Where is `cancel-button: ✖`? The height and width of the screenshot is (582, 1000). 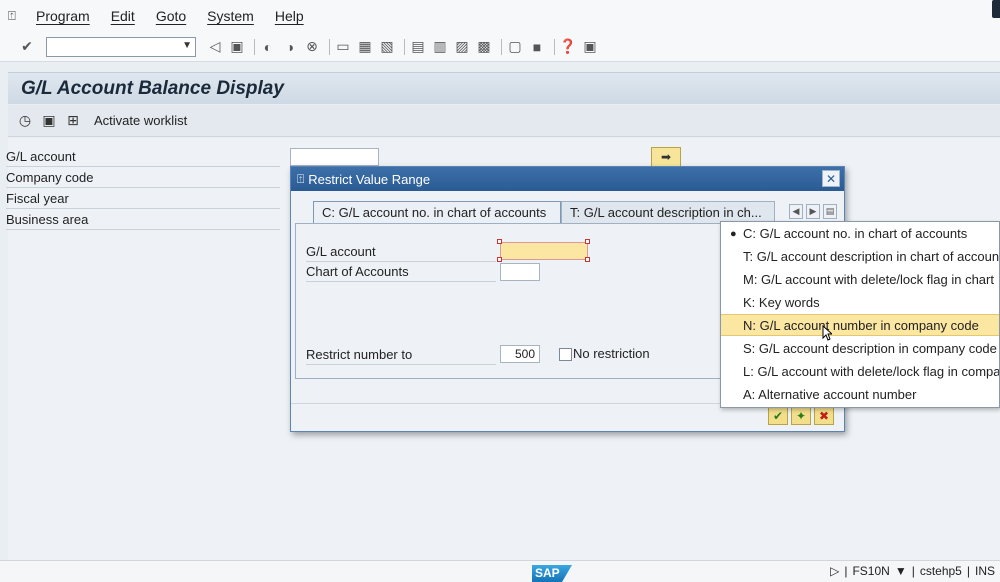
cancel-button: ✖ is located at coordinates (824, 416).